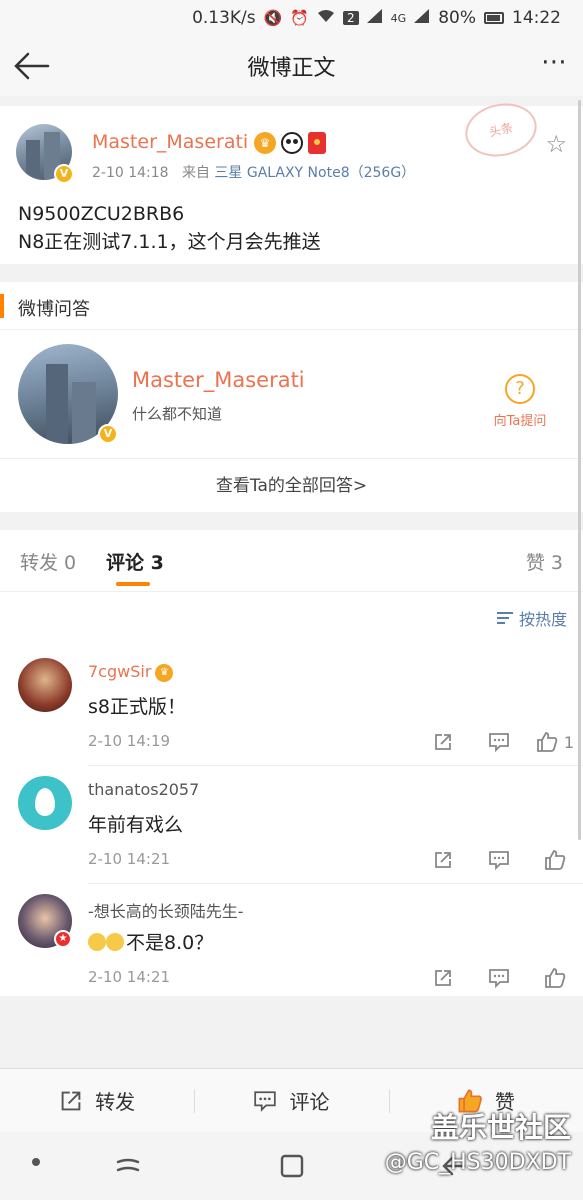 Image resolution: width=583 pixels, height=1200 pixels. Describe the element at coordinates (457, 18) in the screenshot. I see `battery-percent: 80%` at that location.